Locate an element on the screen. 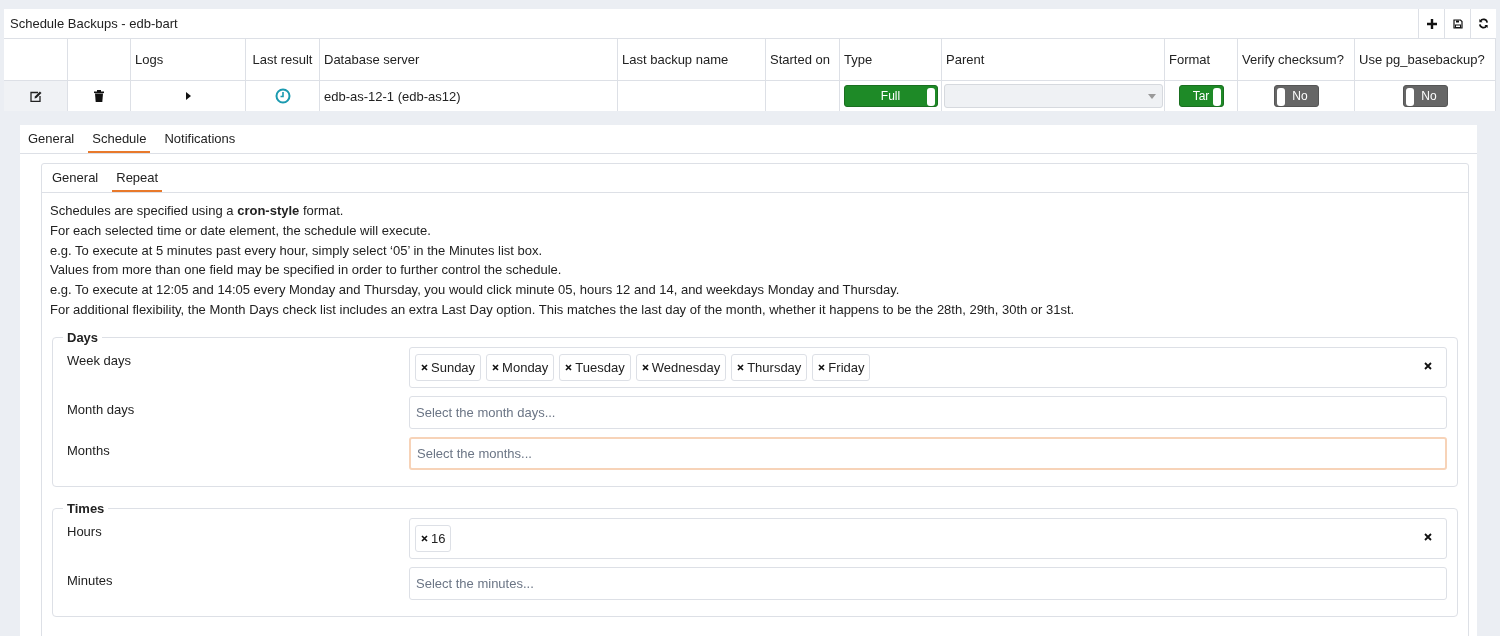  help-text: Values from more than one field may be specified in order to further control the schedule. is located at coordinates (306, 270).